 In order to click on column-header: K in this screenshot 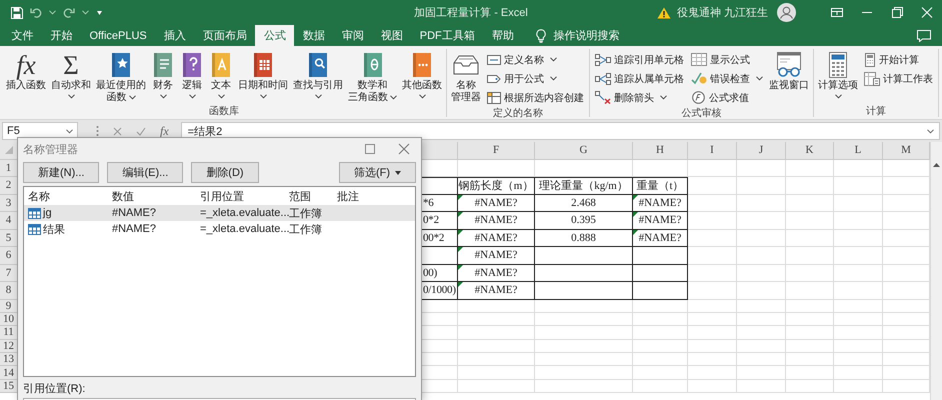, I will do `click(810, 151)`.